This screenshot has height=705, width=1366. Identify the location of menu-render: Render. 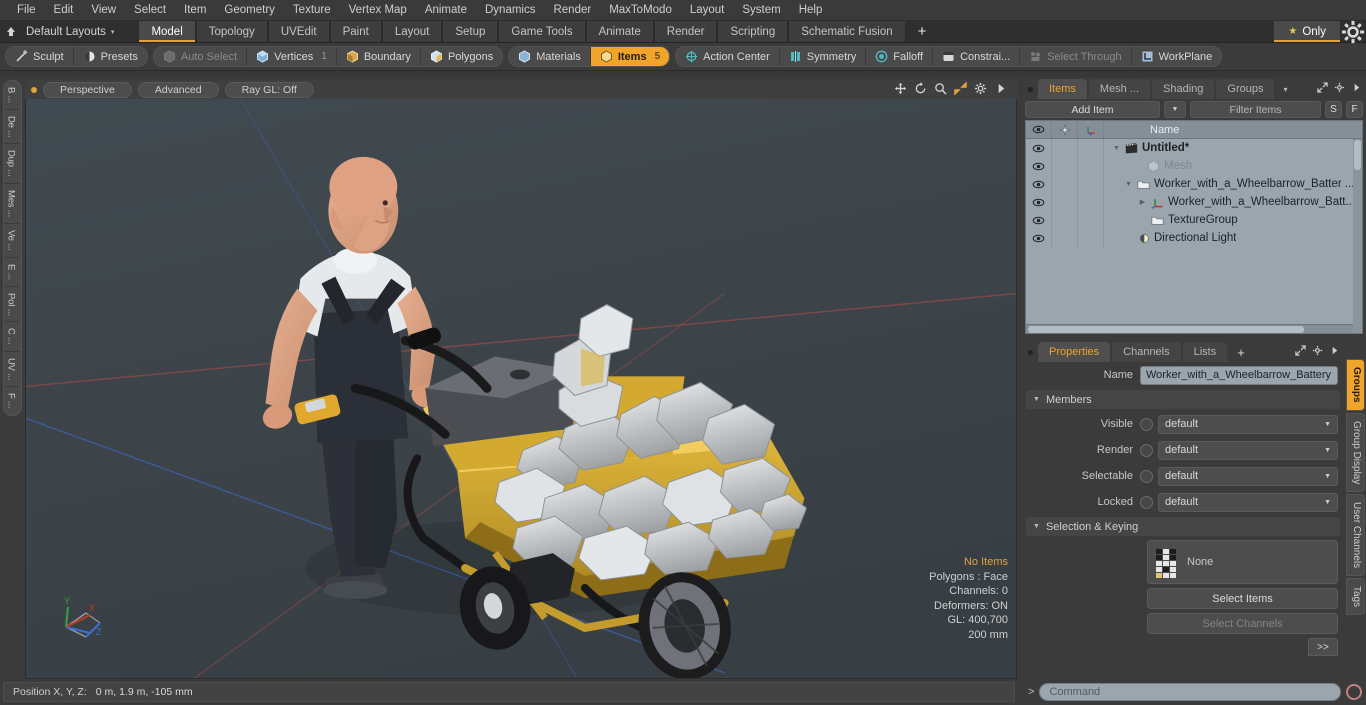
(572, 10).